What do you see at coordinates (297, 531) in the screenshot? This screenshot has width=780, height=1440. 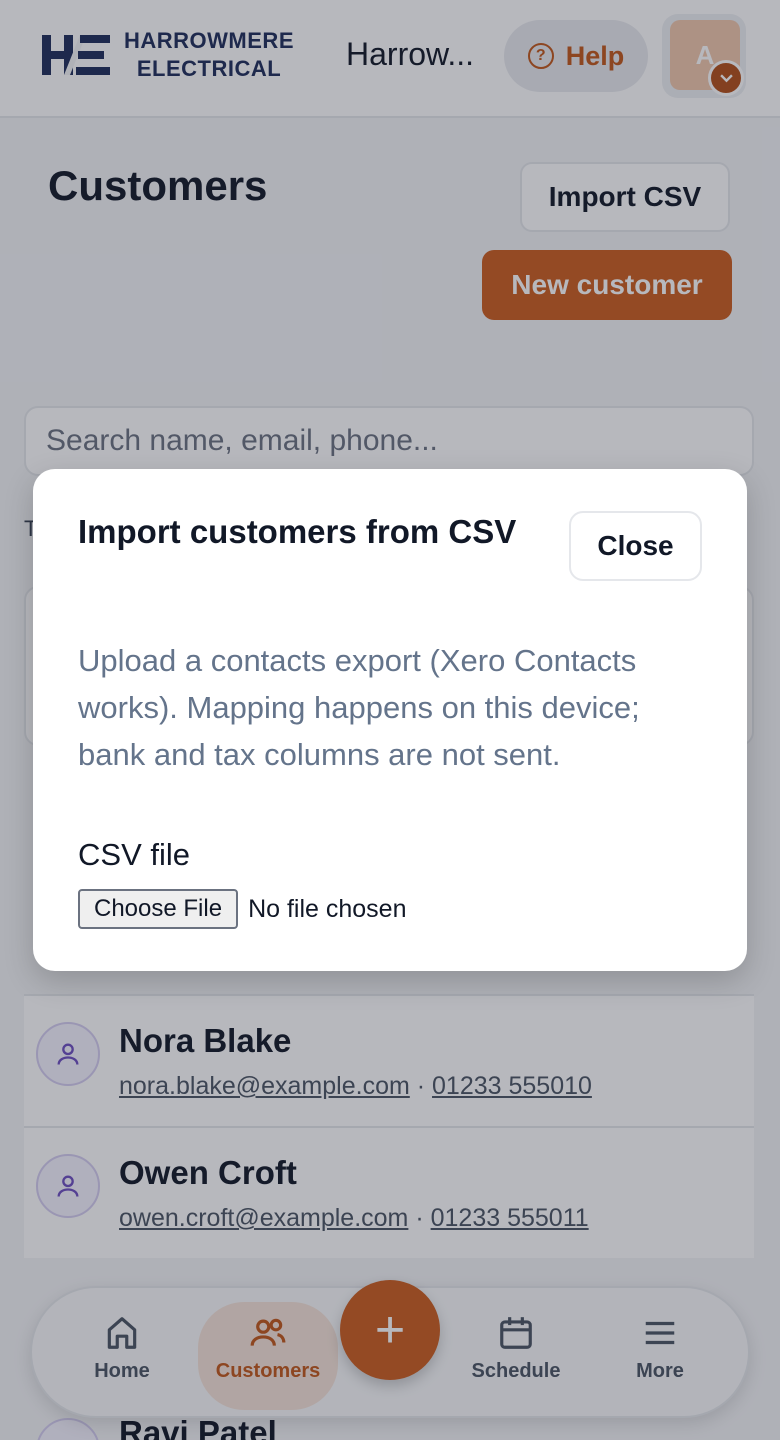 I see `dialog-title: Import customers from CSV` at bounding box center [297, 531].